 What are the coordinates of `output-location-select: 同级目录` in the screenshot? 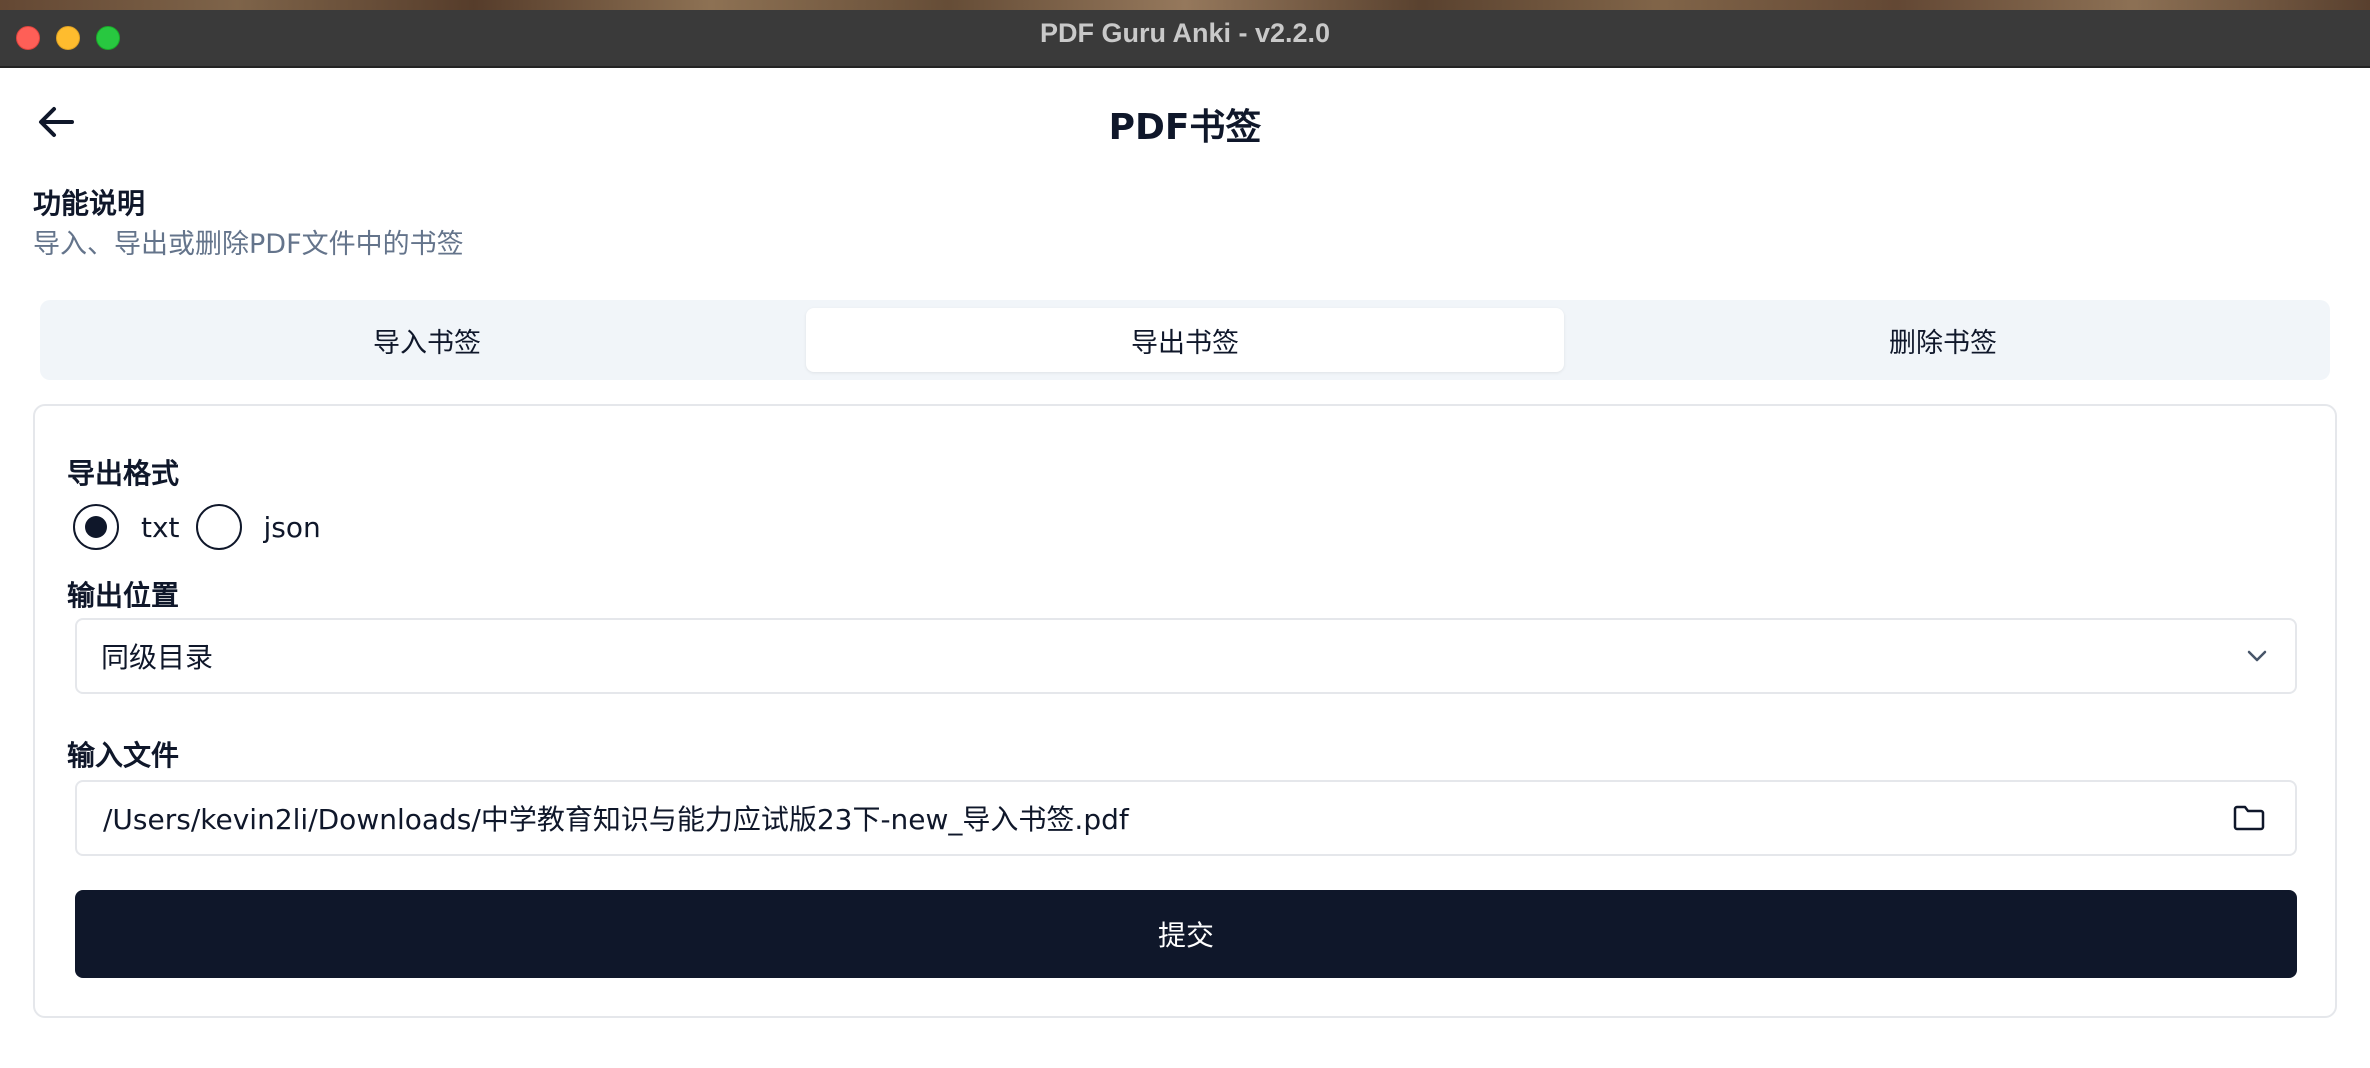 It's located at (1186, 656).